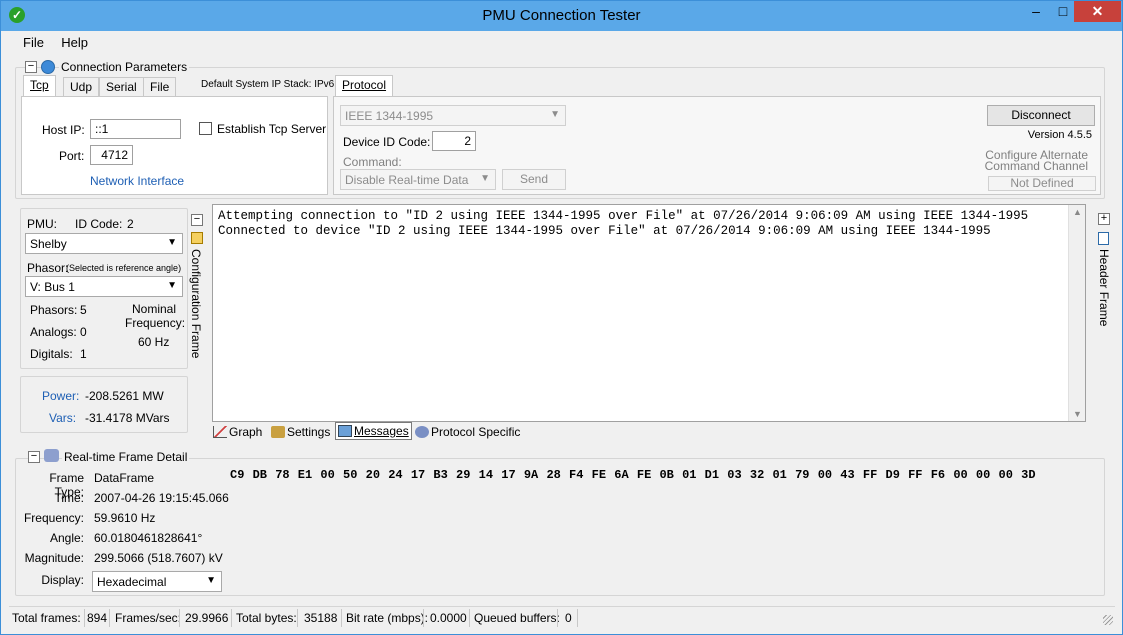 This screenshot has width=1123, height=635. I want to click on power-value: -208.5261 MW, so click(124, 396).